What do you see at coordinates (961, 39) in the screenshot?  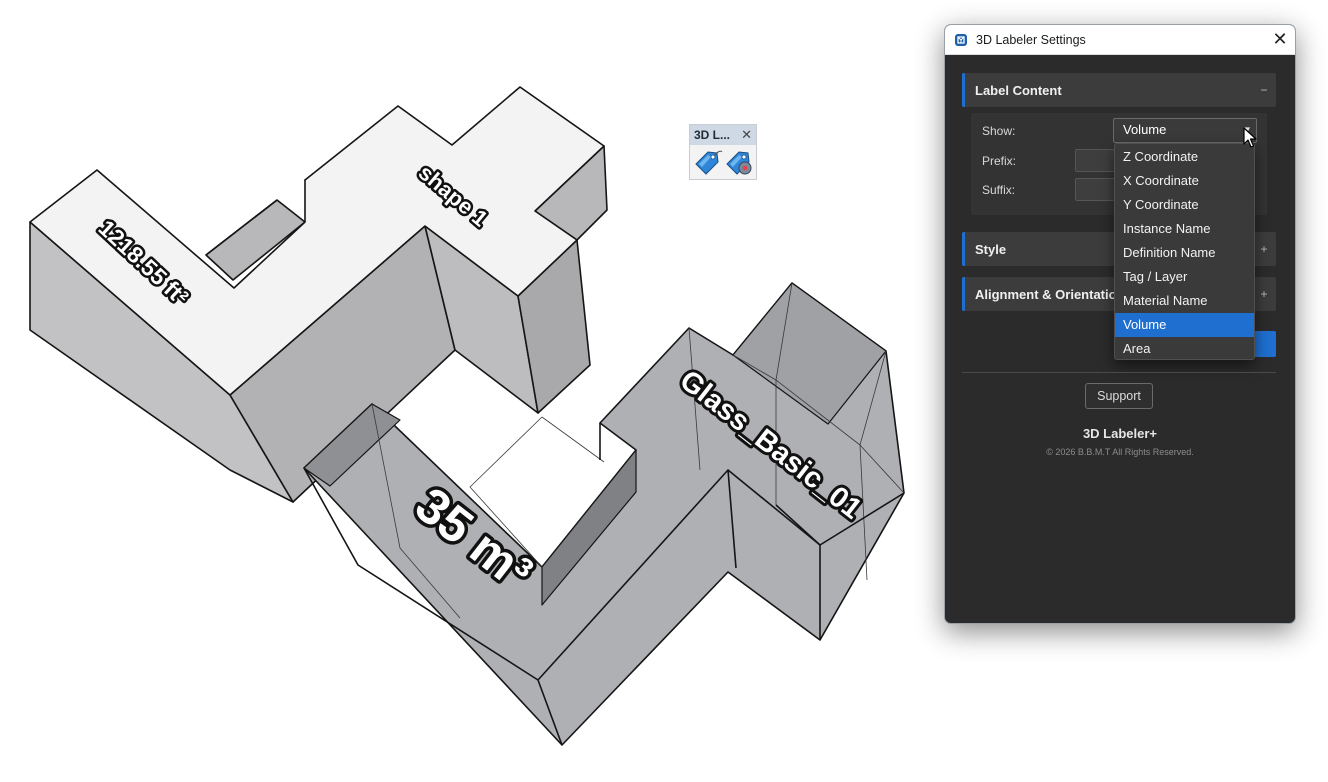 I see `sketchup-icon` at bounding box center [961, 39].